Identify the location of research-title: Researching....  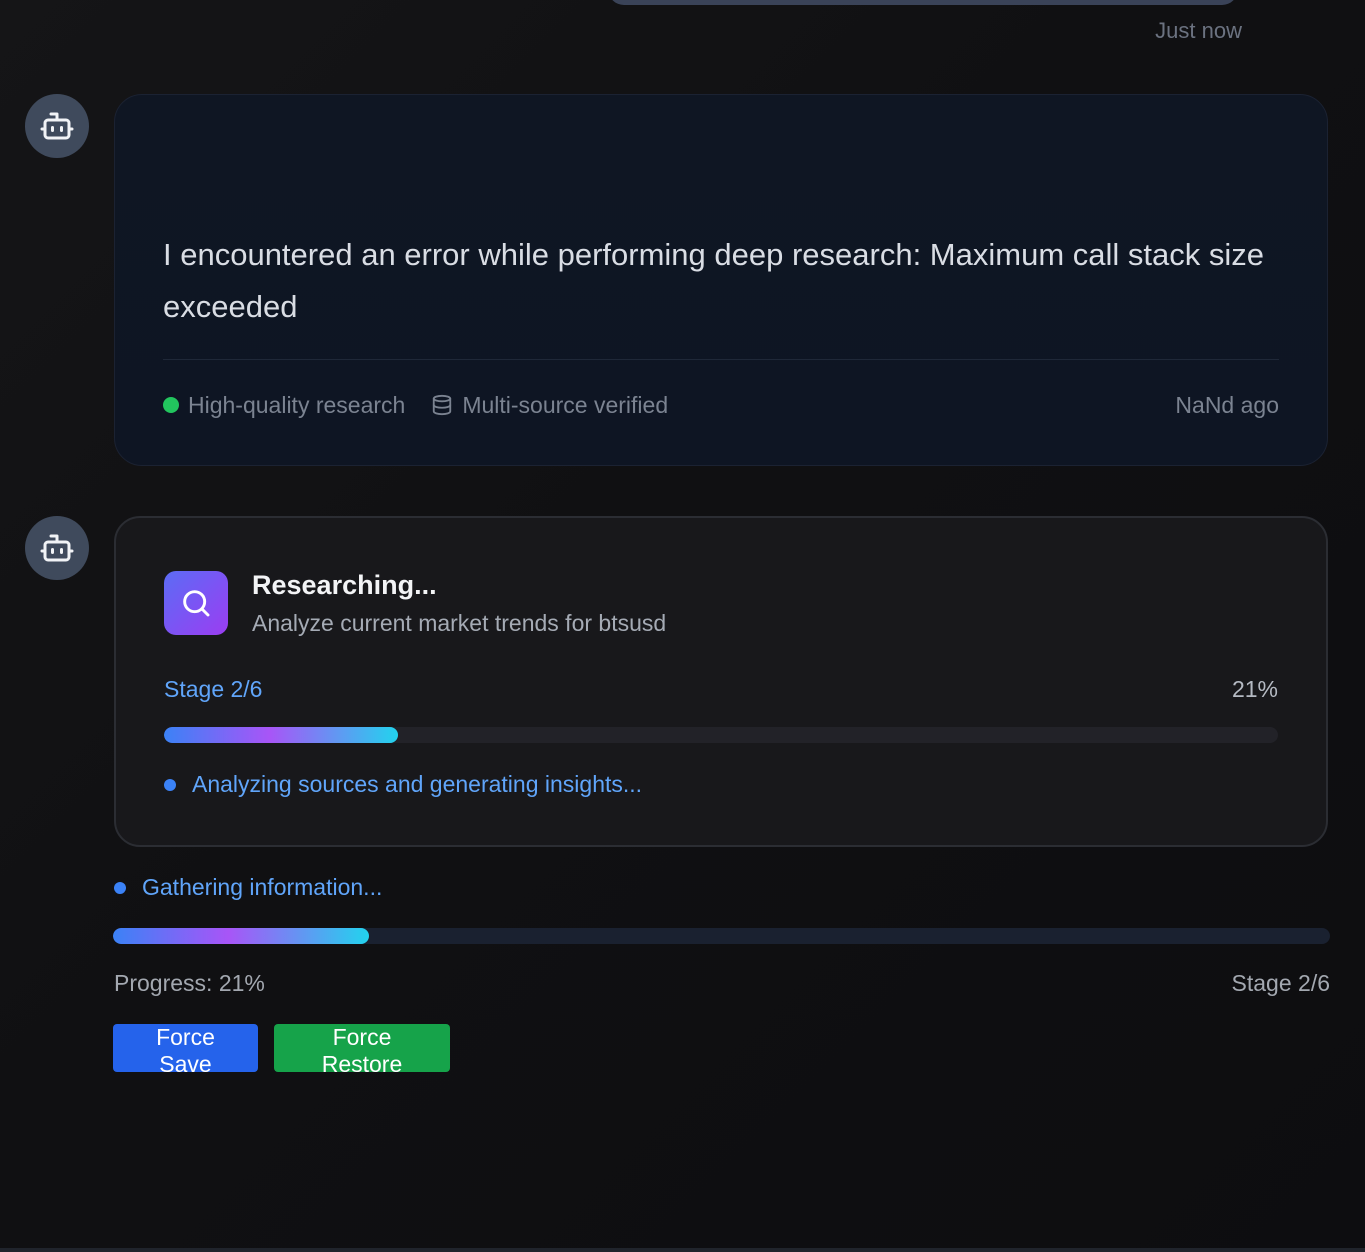
(344, 585).